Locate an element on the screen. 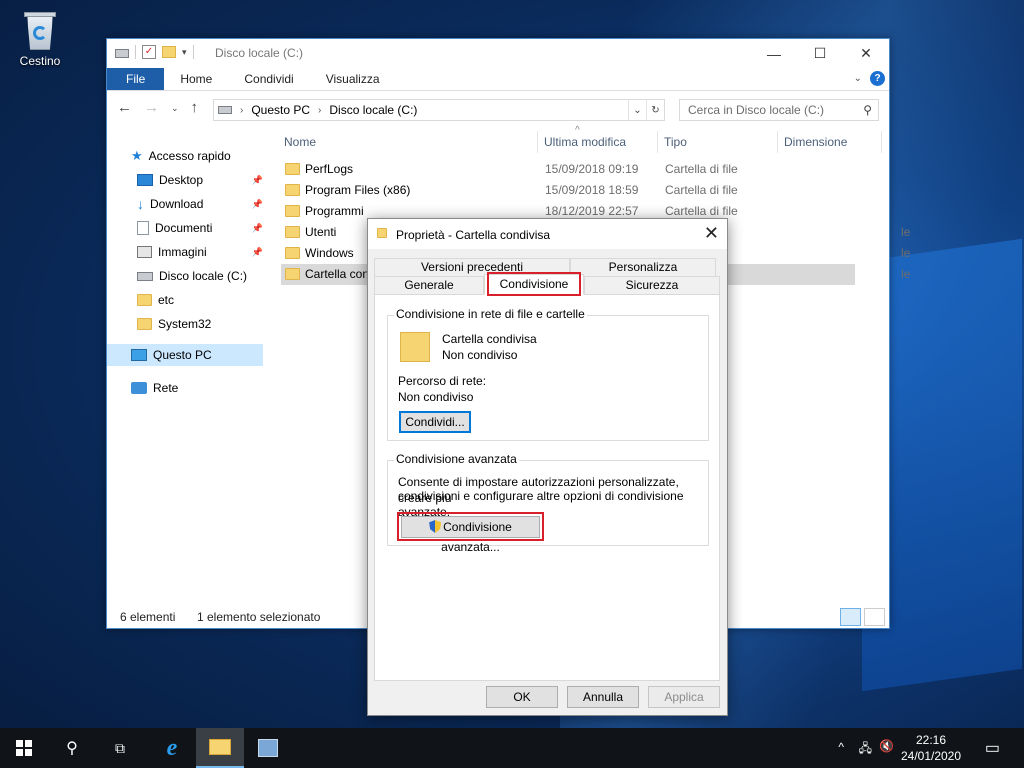  new-folder-icon is located at coordinates (169, 52).